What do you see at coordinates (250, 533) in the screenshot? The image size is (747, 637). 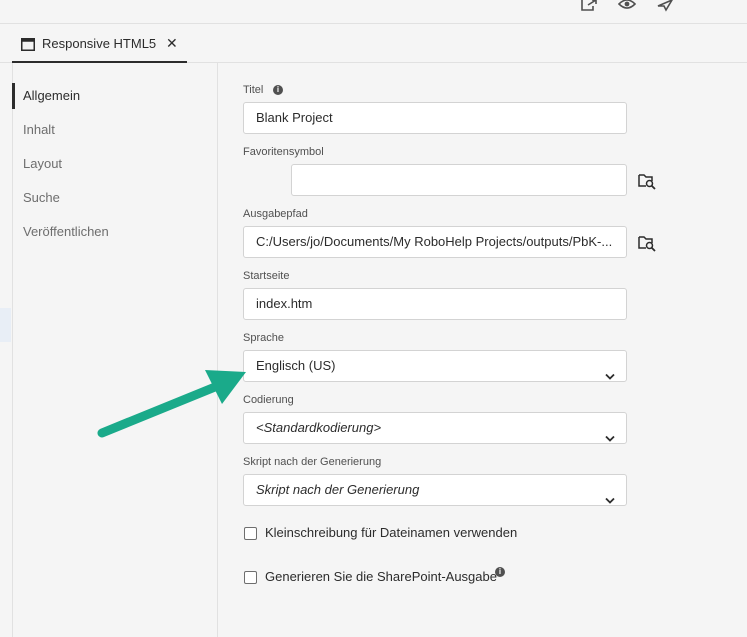 I see `lowercase-checkbox` at bounding box center [250, 533].